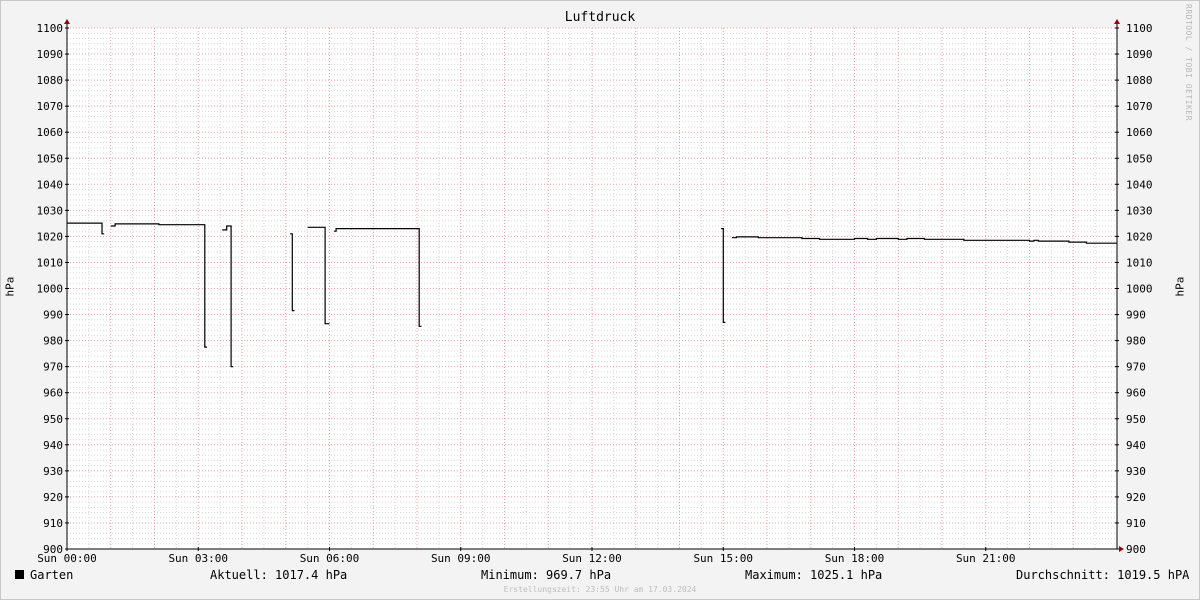 Image resolution: width=1200 pixels, height=600 pixels. I want to click on y-tick-label-right: 1080, so click(1139, 80).